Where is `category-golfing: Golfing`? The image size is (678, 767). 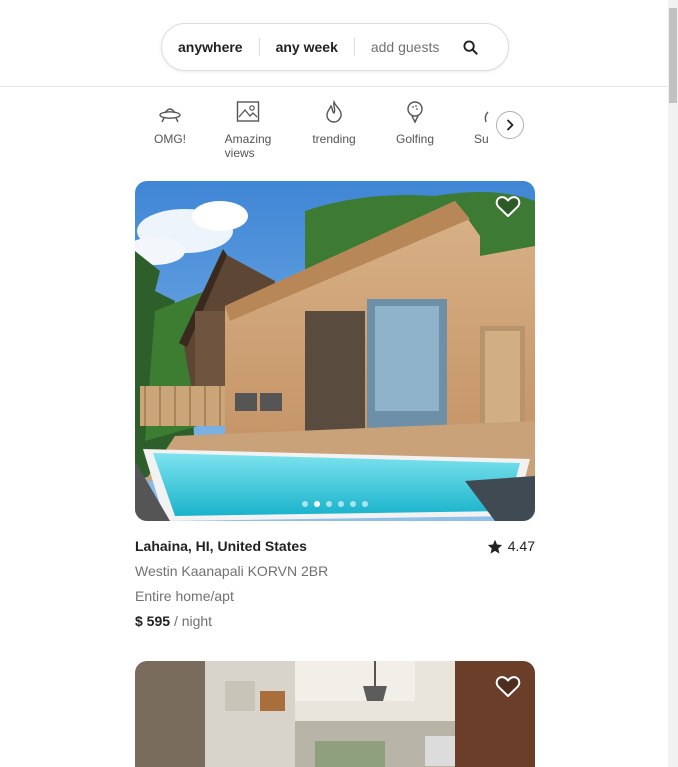 category-golfing: Golfing is located at coordinates (415, 117).